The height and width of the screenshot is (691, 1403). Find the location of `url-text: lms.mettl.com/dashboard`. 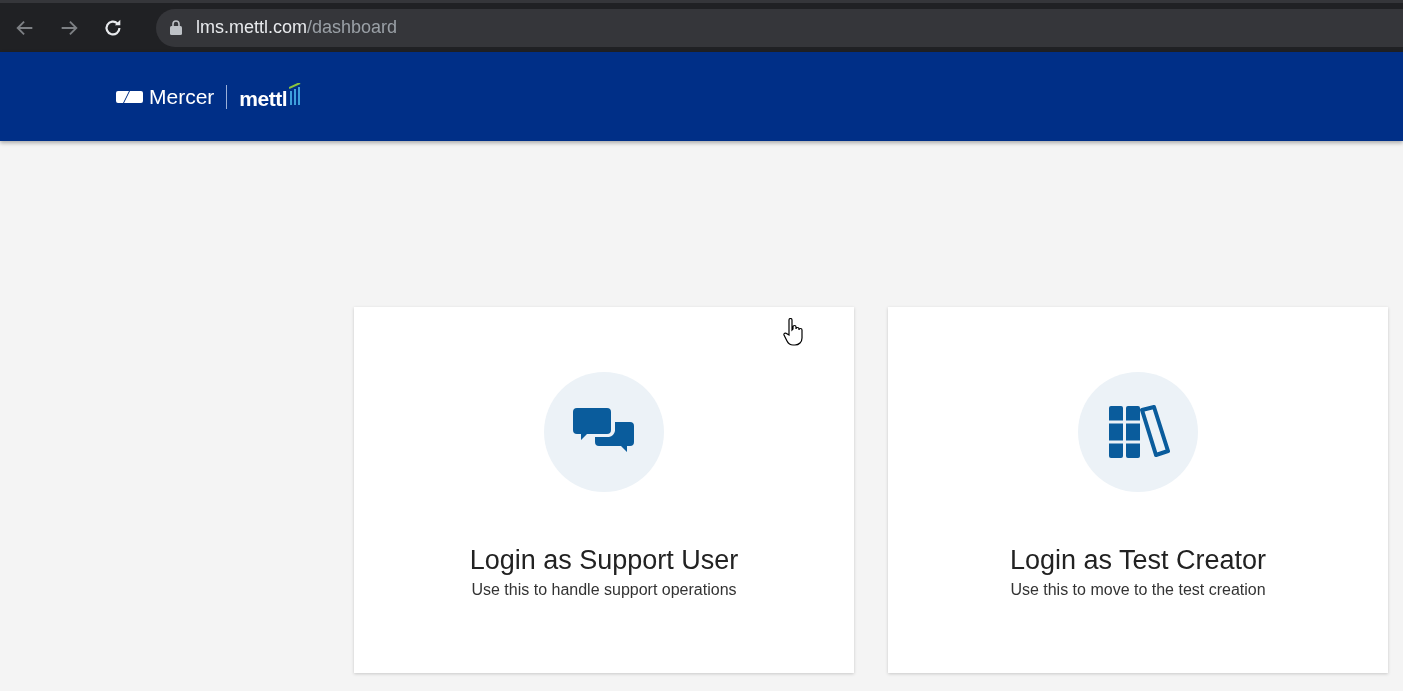

url-text: lms.mettl.com/dashboard is located at coordinates (297, 27).